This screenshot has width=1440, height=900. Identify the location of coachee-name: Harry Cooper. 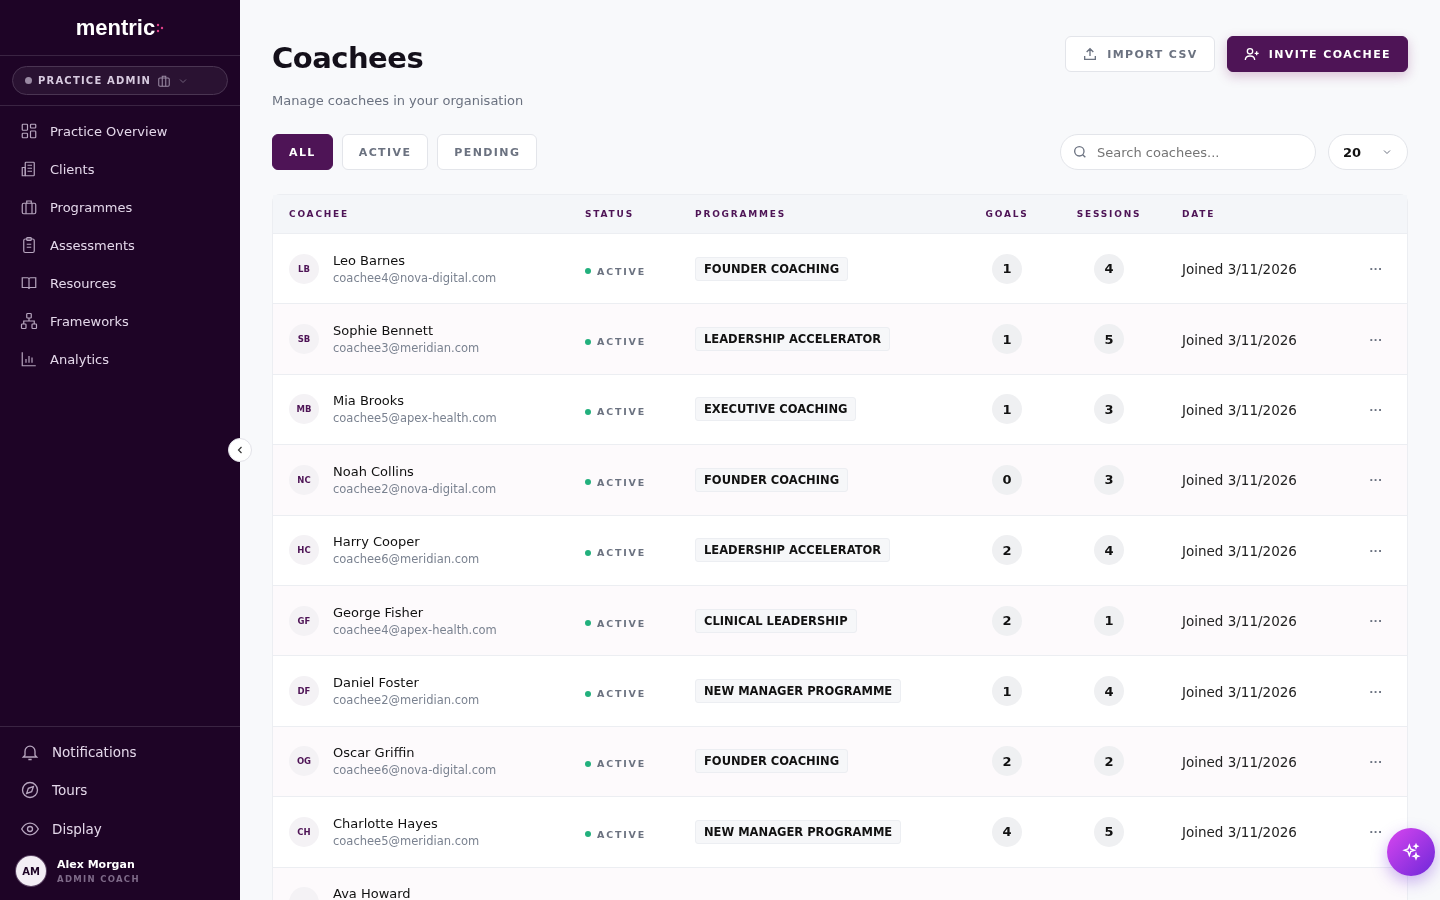
(406, 542).